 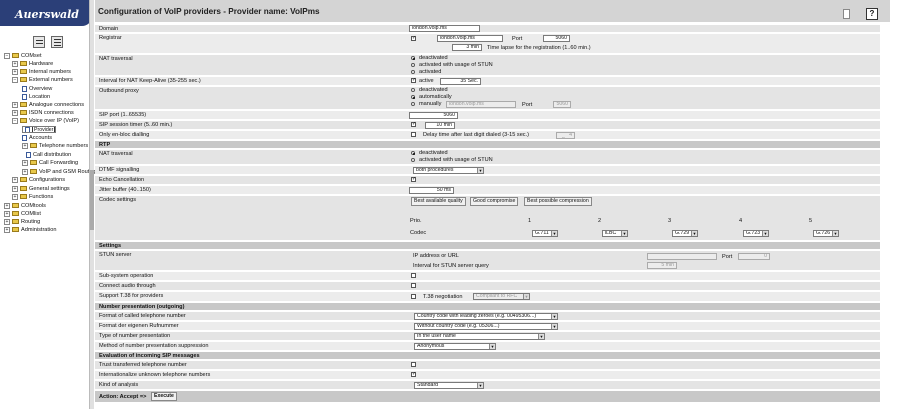 What do you see at coordinates (37, 89) in the screenshot?
I see `tree-item-overview: Overview` at bounding box center [37, 89].